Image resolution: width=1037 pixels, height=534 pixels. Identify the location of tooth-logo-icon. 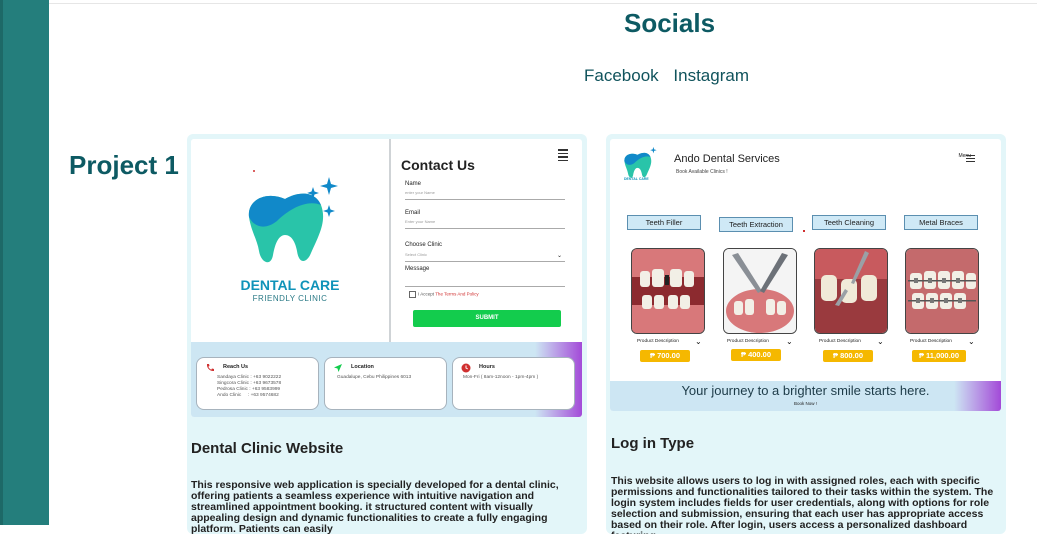
(293, 220).